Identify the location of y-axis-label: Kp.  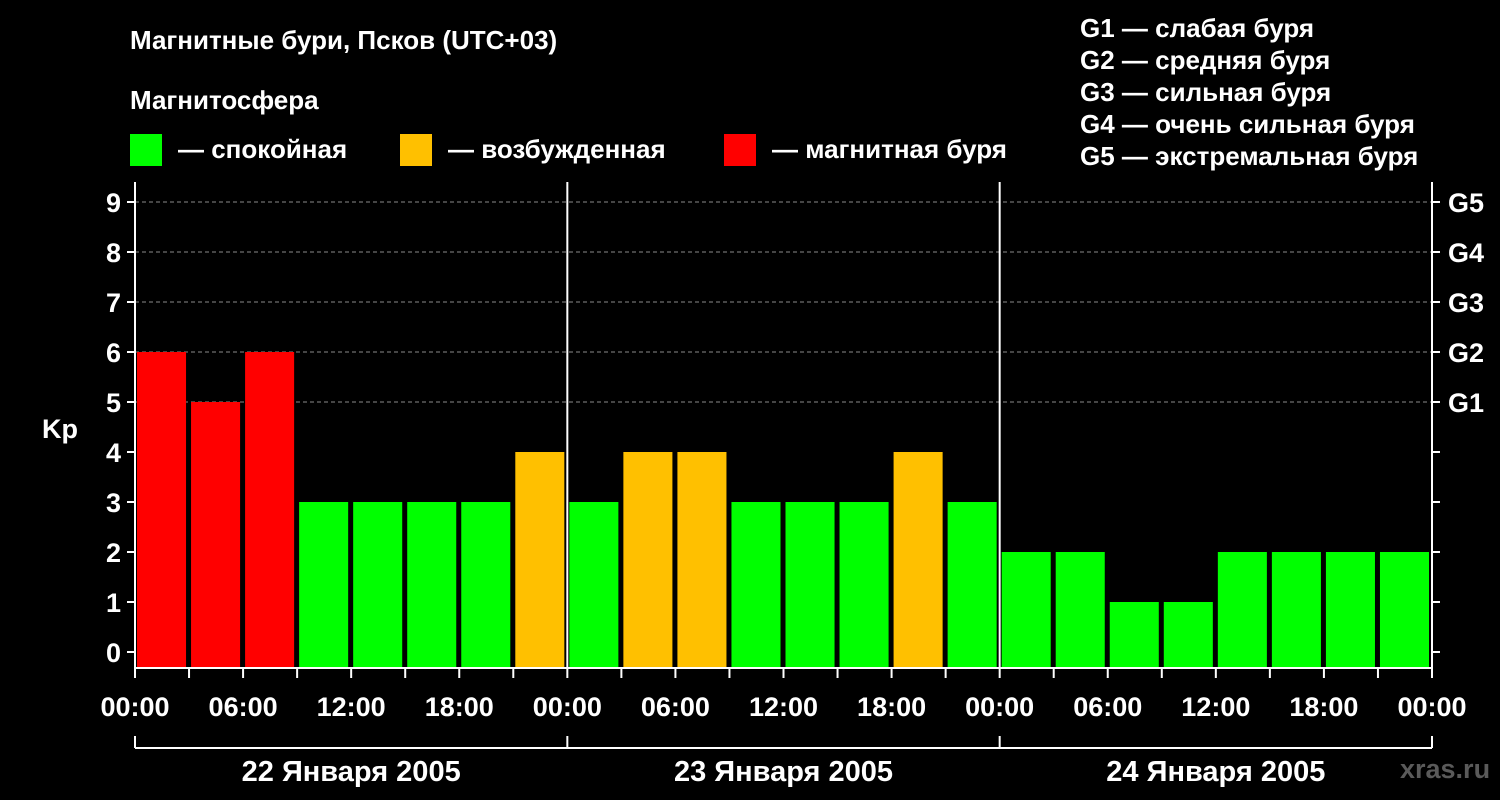
(60, 429).